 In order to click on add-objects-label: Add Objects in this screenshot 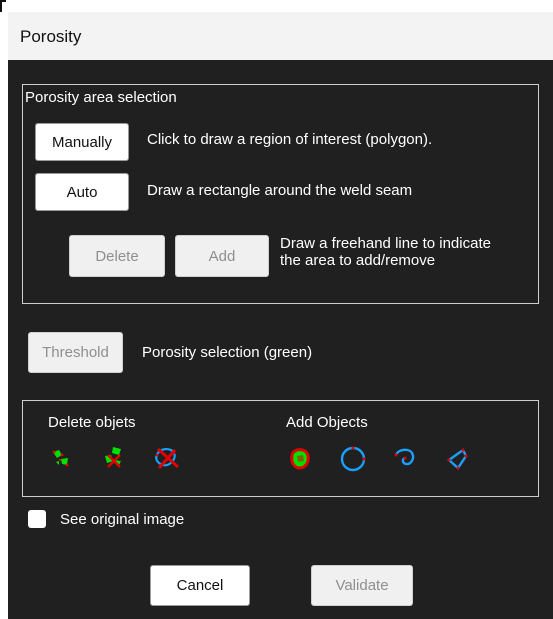, I will do `click(327, 422)`.